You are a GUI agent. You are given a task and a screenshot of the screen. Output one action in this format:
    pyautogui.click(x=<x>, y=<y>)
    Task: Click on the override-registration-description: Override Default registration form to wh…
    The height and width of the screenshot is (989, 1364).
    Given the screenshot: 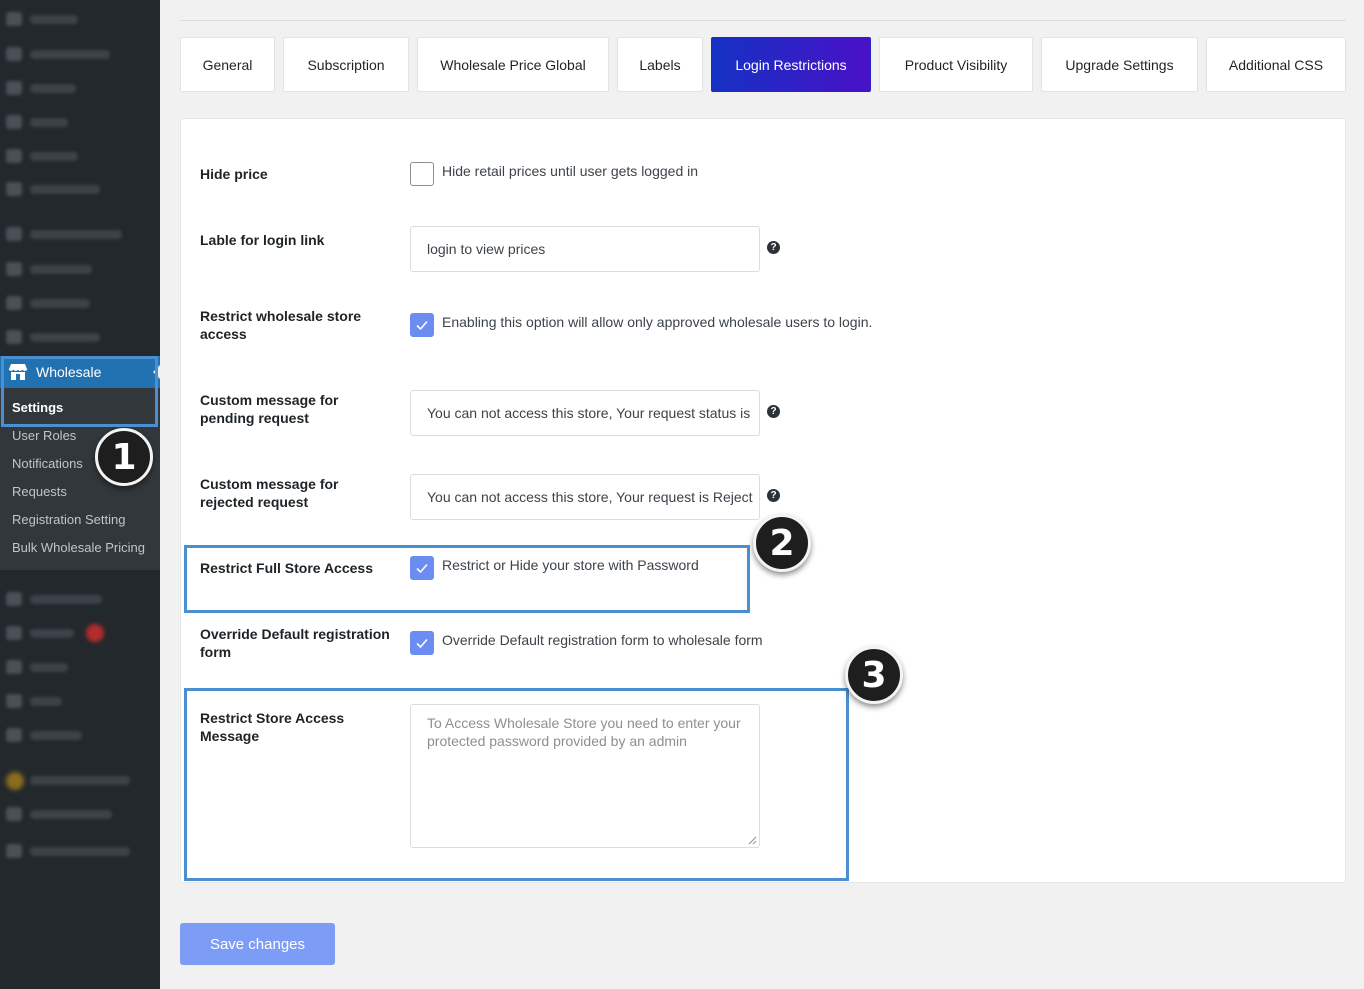 What is the action you would take?
    pyautogui.click(x=602, y=640)
    